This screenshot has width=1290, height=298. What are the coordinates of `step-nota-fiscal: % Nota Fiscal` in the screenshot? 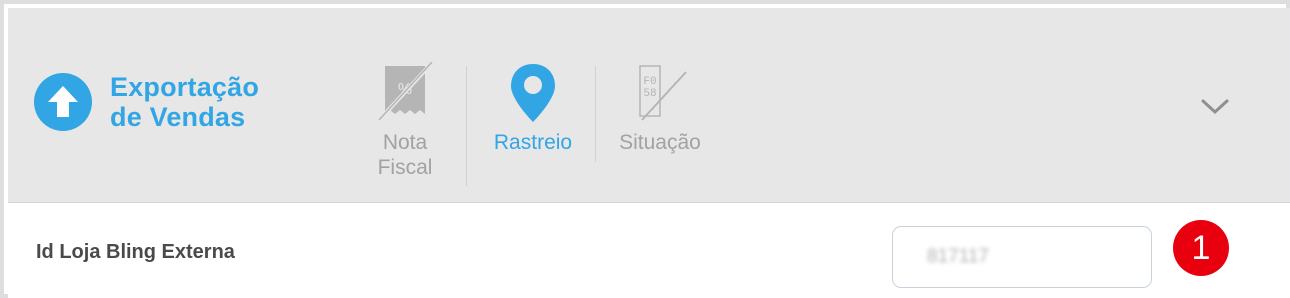 It's located at (405, 121).